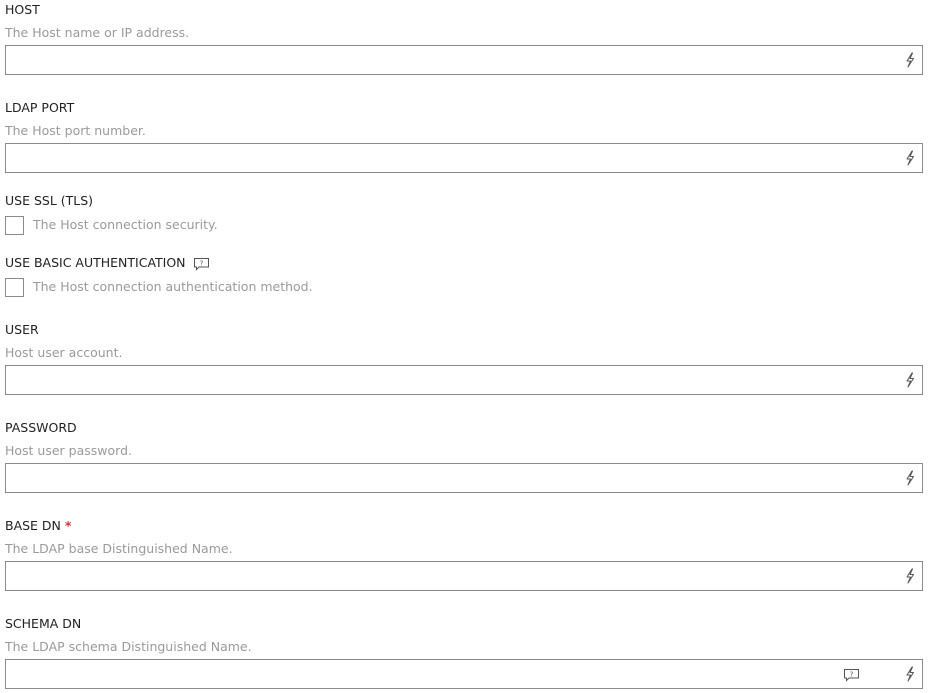 This screenshot has height=693, width=928. Describe the element at coordinates (125, 224) in the screenshot. I see `use-ssl-description: The Host connection security.` at that location.